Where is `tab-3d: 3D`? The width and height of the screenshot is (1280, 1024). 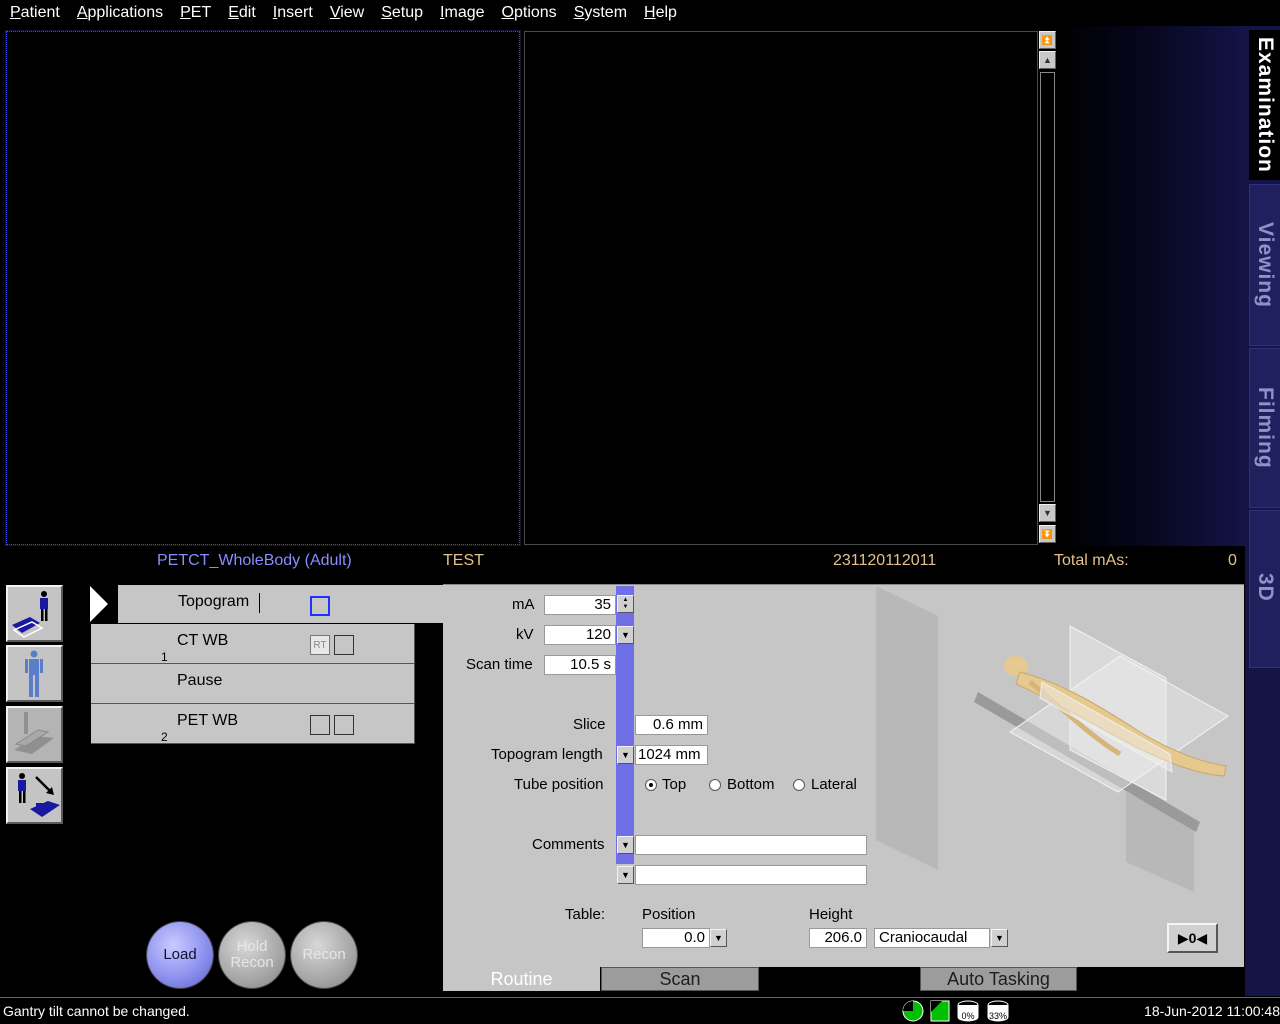
tab-3d: 3D is located at coordinates (1264, 589).